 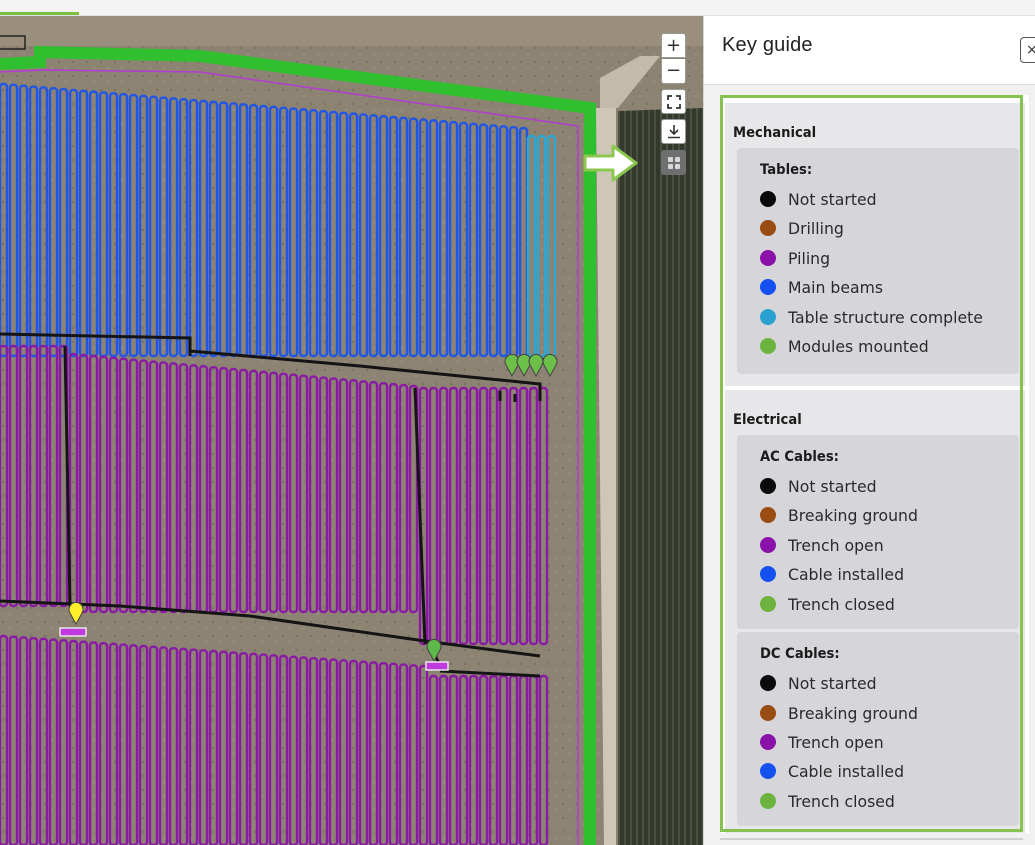 I want to click on legend-item: Modules mounted, so click(x=846, y=346).